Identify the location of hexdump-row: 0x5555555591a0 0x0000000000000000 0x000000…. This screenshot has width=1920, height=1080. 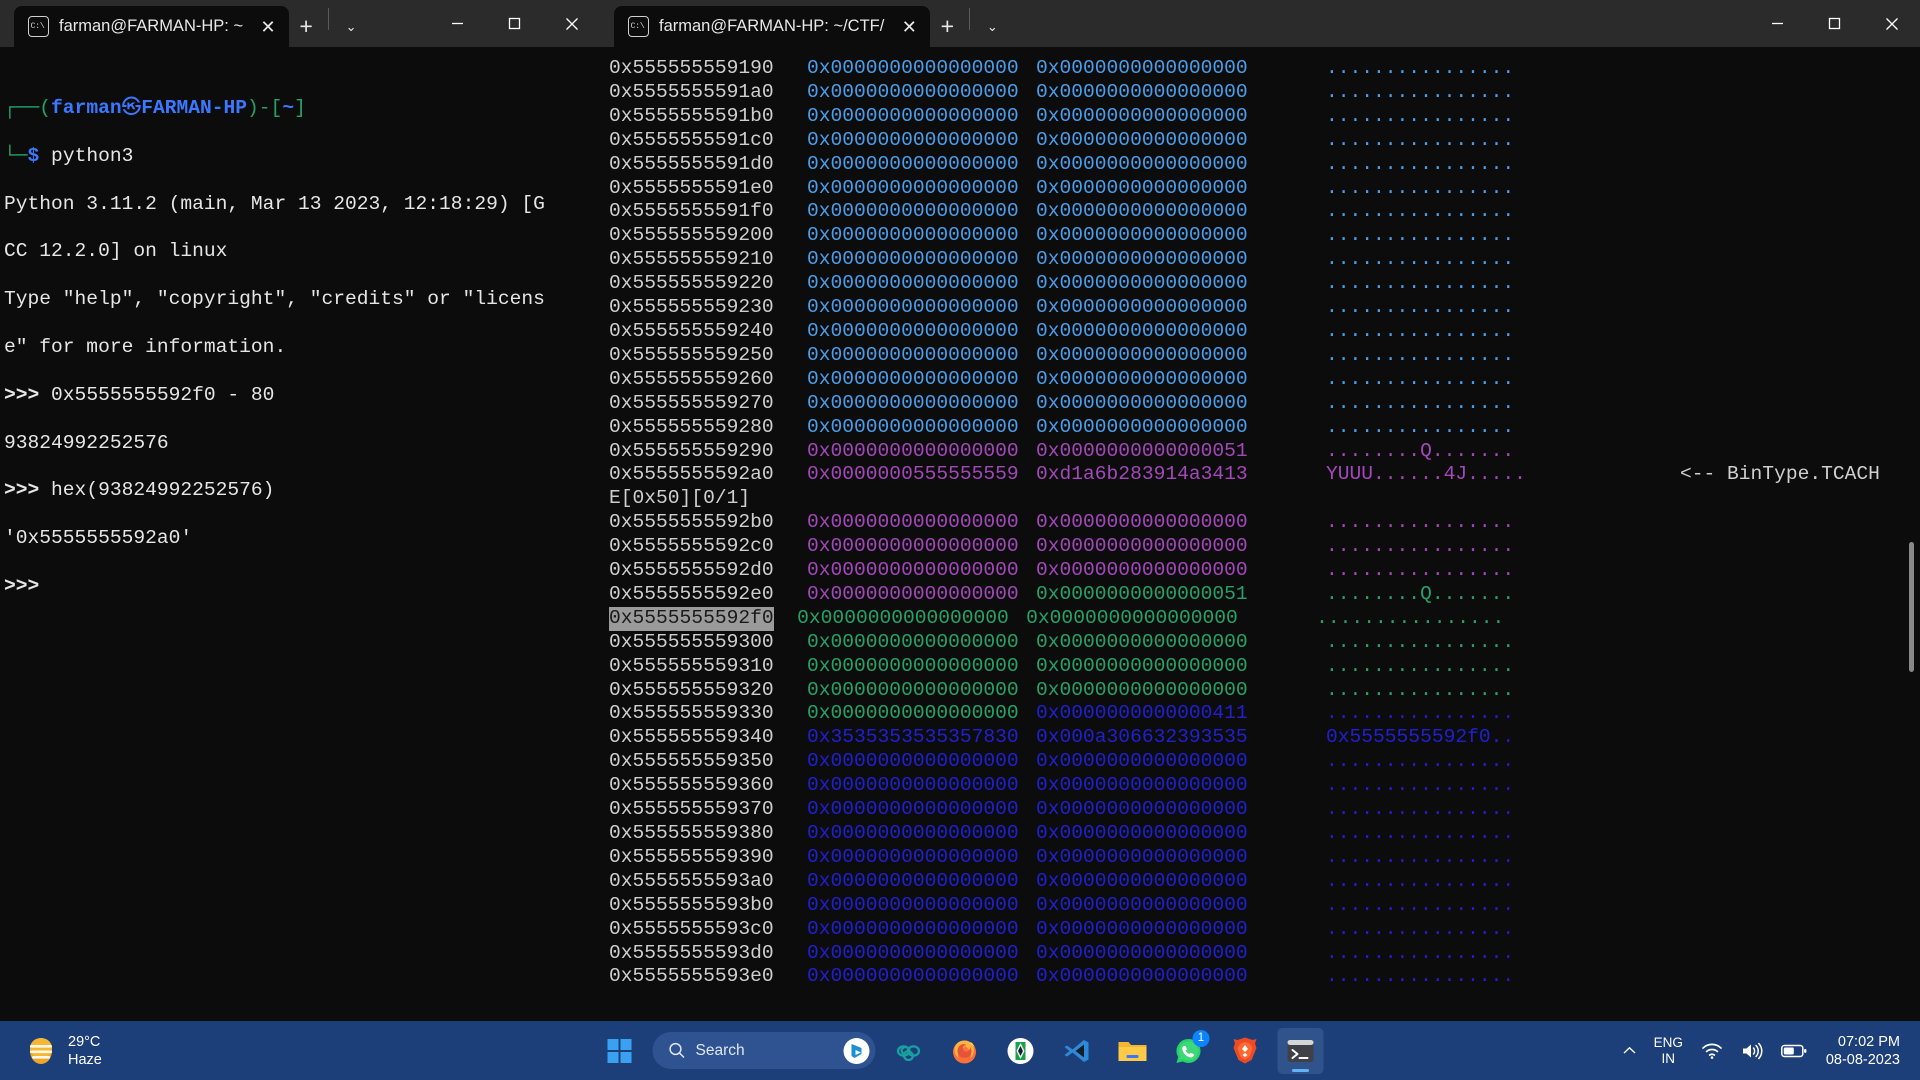
(1264, 93).